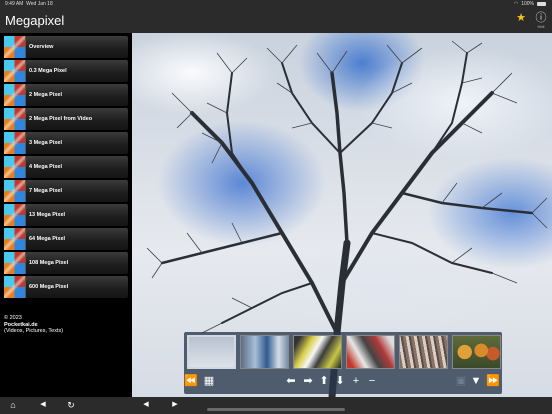 This screenshot has height=414, width=552. I want to click on favorite-button: ★, so click(521, 22).